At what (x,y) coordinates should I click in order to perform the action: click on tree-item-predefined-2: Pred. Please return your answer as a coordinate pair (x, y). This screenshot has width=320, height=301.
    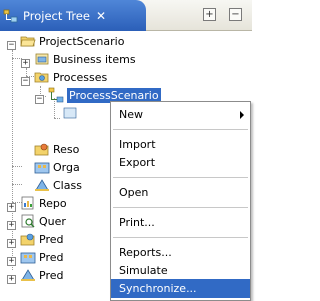
    Looking at the image, I should click on (41, 257).